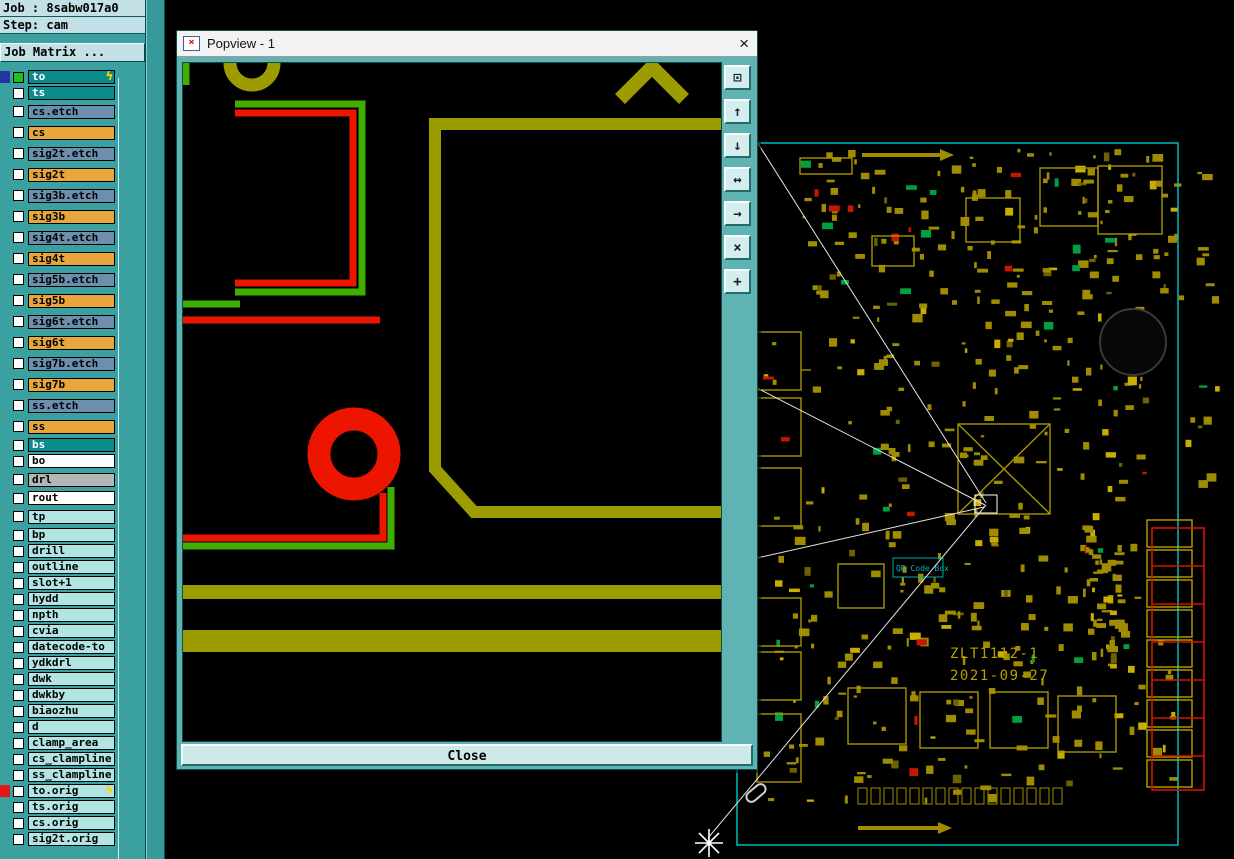  Describe the element at coordinates (71, 174) in the screenshot. I see `layer-name-sig2t: sig2t` at that location.